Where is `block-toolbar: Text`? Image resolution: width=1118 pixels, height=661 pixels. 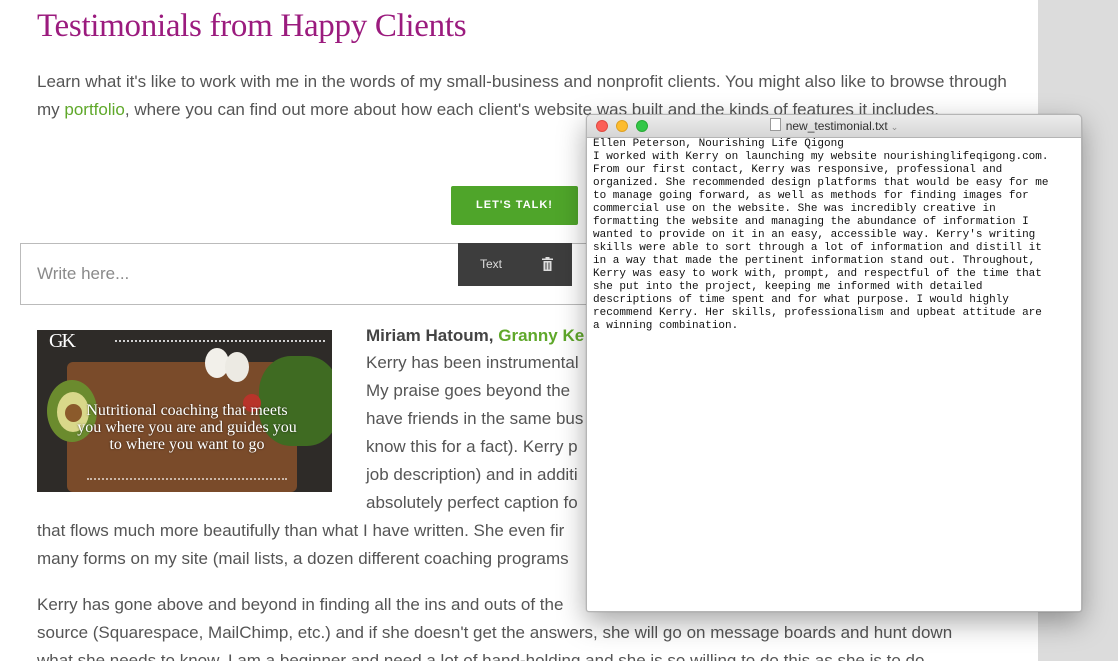 block-toolbar: Text is located at coordinates (515, 264).